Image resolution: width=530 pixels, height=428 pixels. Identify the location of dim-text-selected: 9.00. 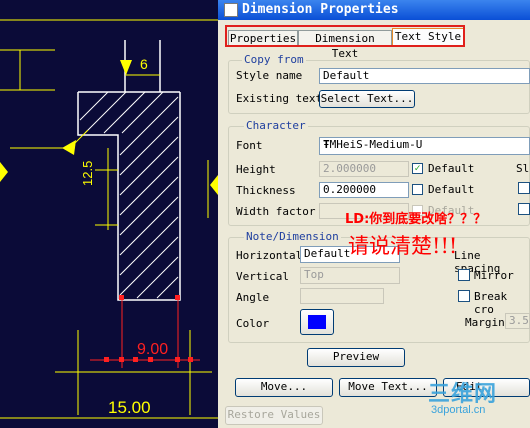
(152, 350).